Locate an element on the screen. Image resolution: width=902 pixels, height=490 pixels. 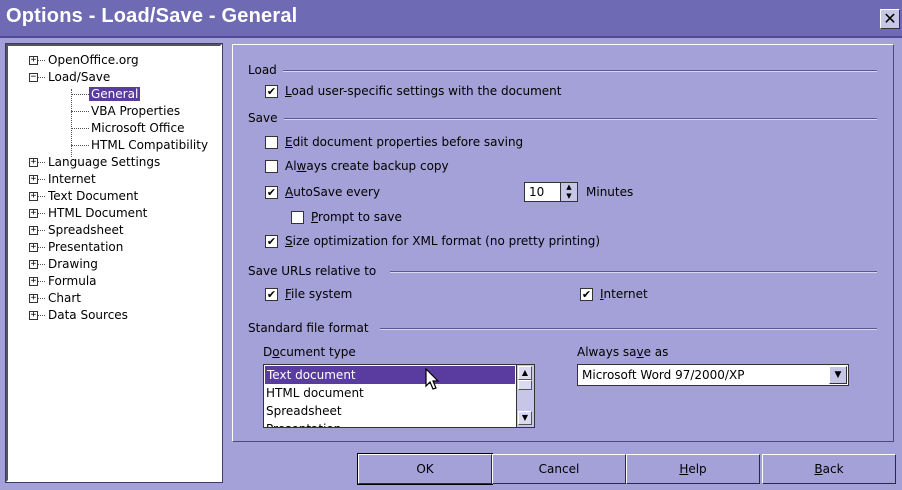
tree-item-formula: + Formula is located at coordinates (114, 281).